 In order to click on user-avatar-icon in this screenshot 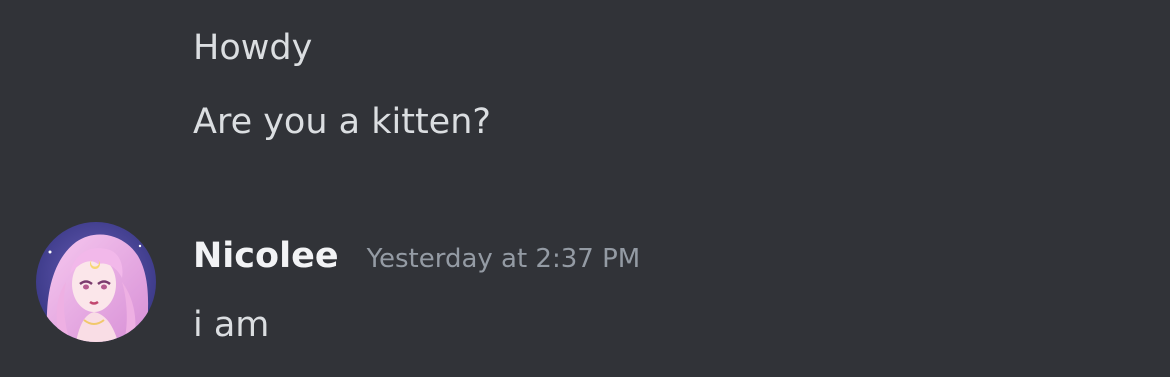, I will do `click(96, 282)`.